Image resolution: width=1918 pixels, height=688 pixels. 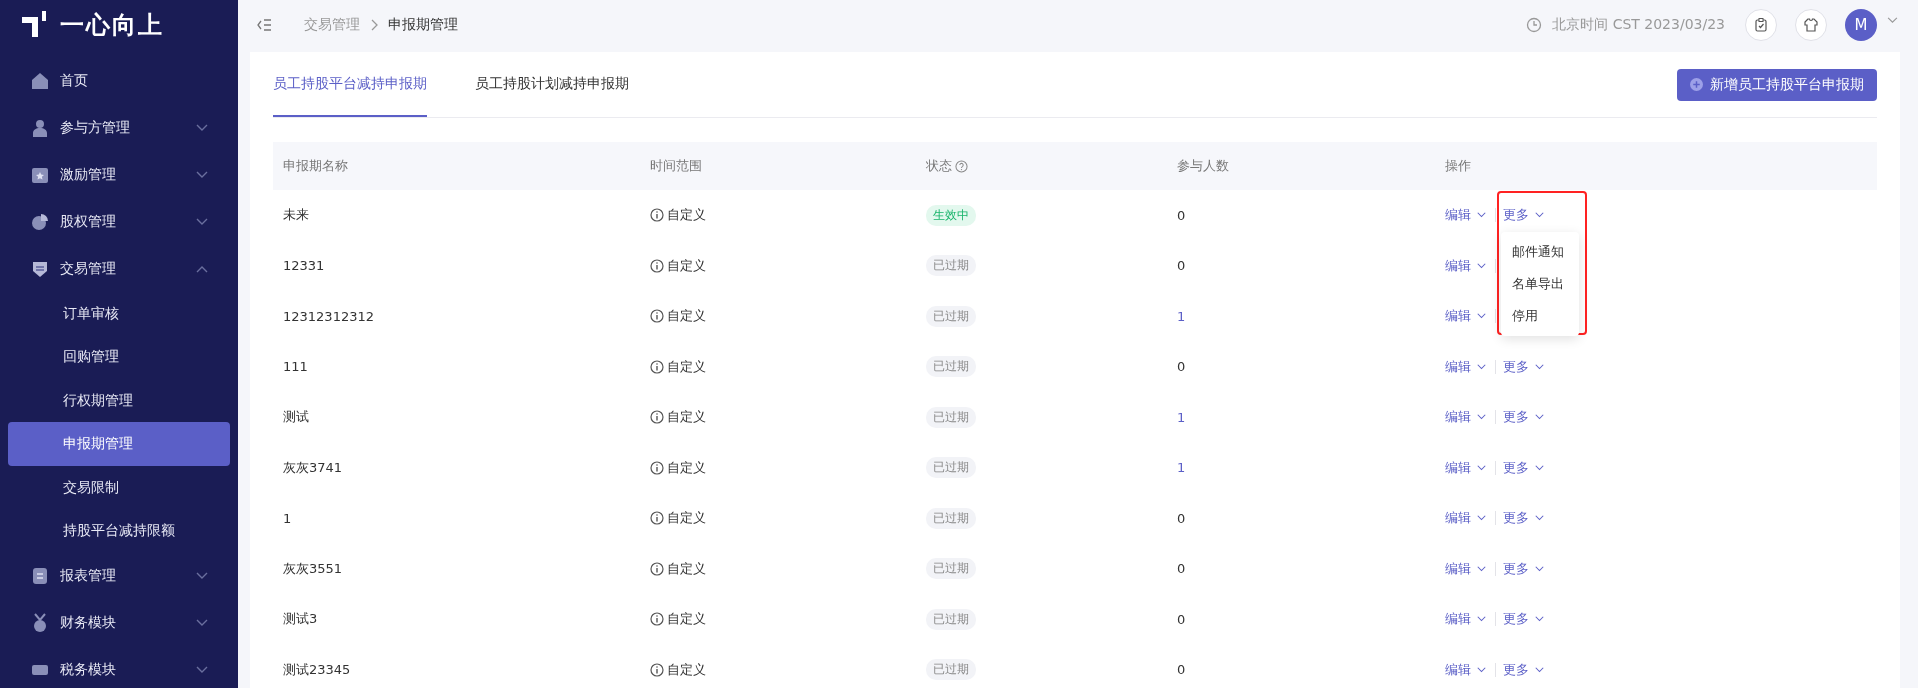 I want to click on table-cell: 111, so click(x=295, y=367).